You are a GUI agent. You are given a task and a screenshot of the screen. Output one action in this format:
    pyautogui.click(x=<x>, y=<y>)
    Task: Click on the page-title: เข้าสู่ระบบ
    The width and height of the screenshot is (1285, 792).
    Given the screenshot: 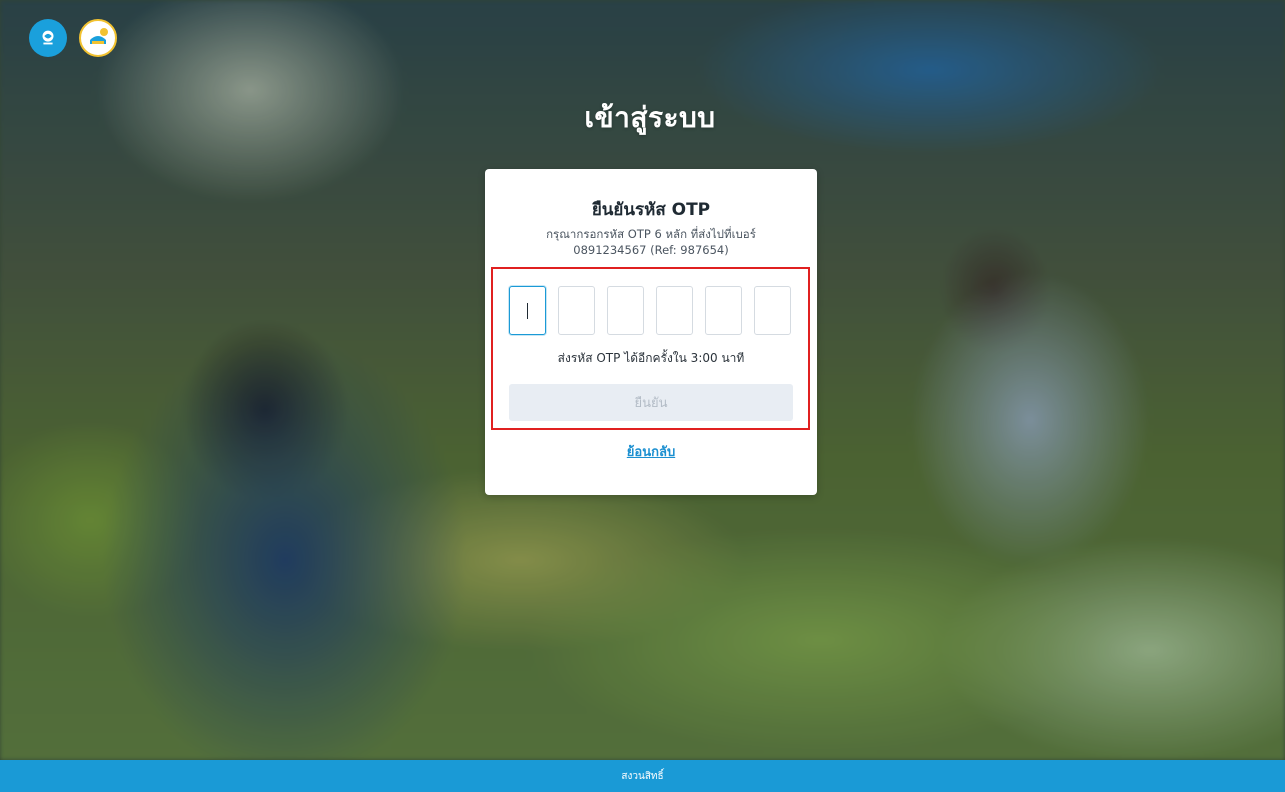 What is the action you would take?
    pyautogui.click(x=650, y=117)
    